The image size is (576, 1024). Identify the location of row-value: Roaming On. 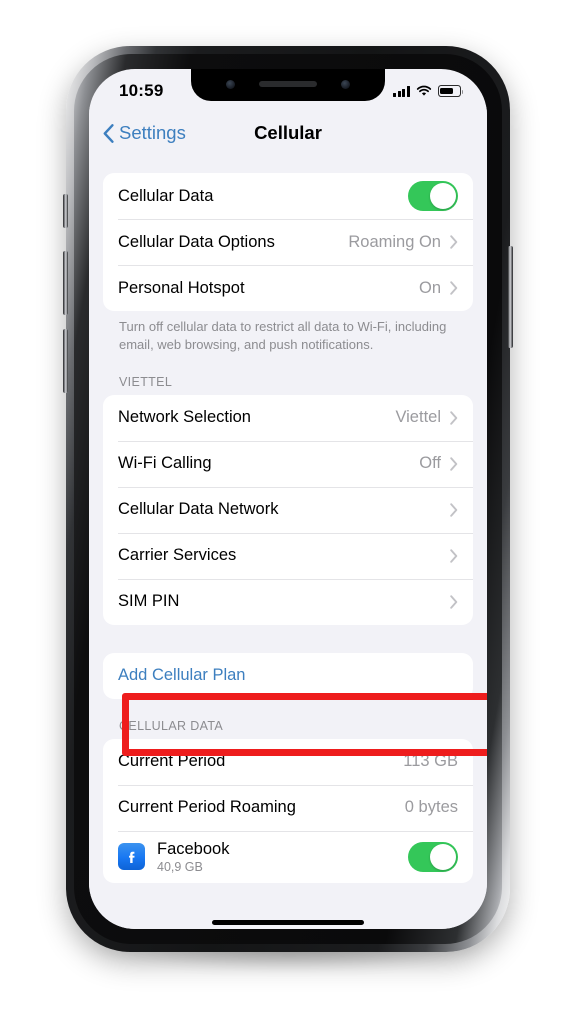
(394, 241).